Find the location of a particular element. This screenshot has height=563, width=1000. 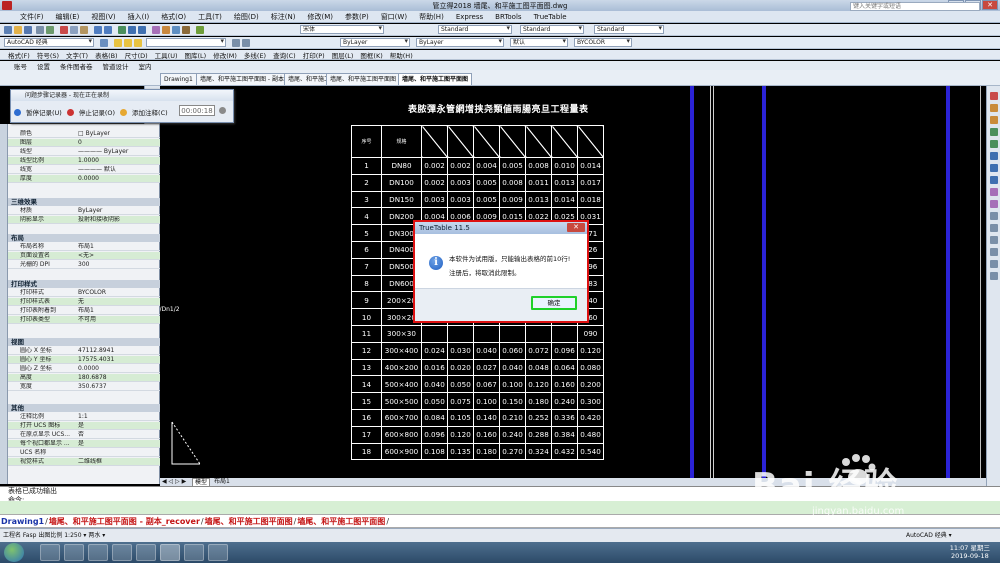

property-row: 阴影显示 投射和接收阴影 is located at coordinates (84, 220).